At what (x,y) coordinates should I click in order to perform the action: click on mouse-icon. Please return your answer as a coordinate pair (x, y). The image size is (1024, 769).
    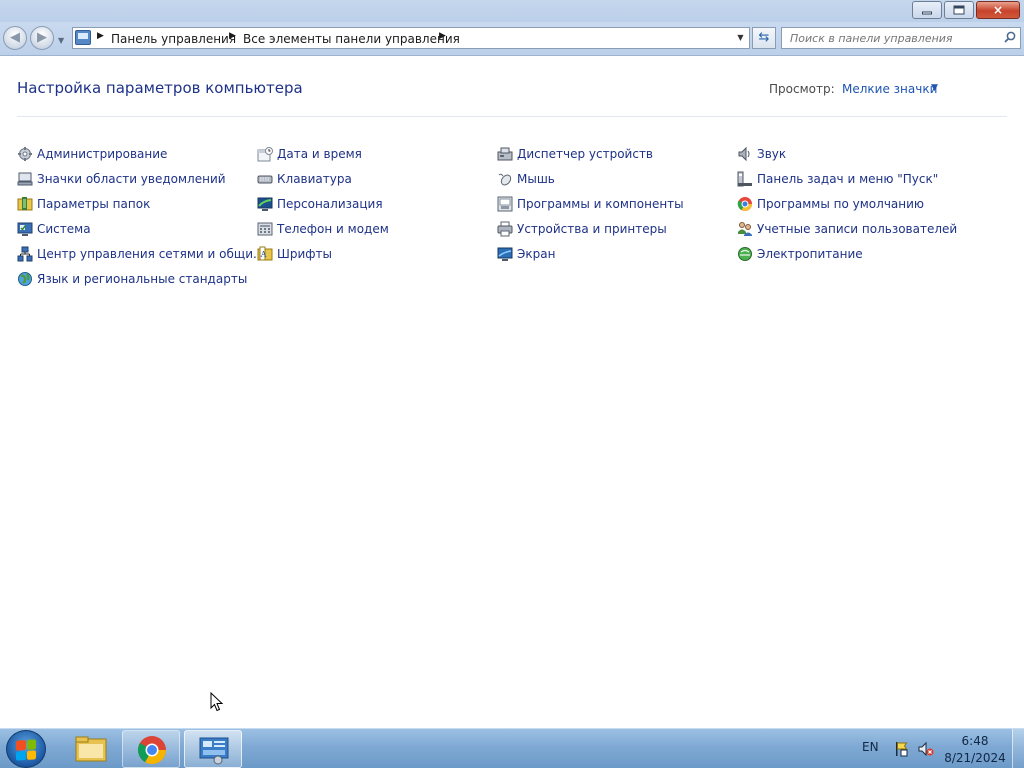
    Looking at the image, I should click on (505, 179).